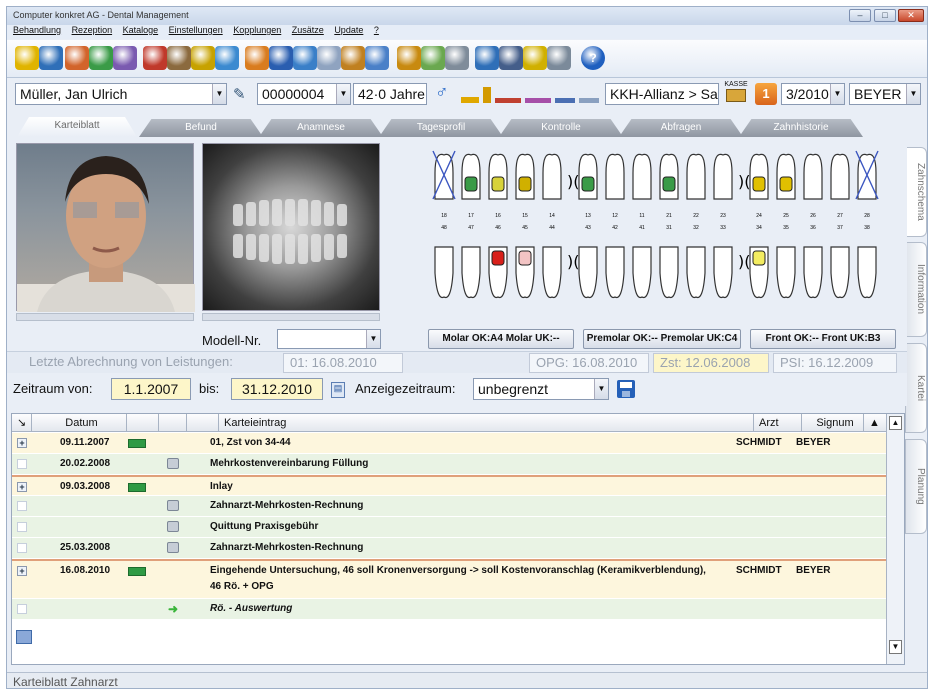  What do you see at coordinates (305, 58) in the screenshot?
I see `calendar-icon` at bounding box center [305, 58].